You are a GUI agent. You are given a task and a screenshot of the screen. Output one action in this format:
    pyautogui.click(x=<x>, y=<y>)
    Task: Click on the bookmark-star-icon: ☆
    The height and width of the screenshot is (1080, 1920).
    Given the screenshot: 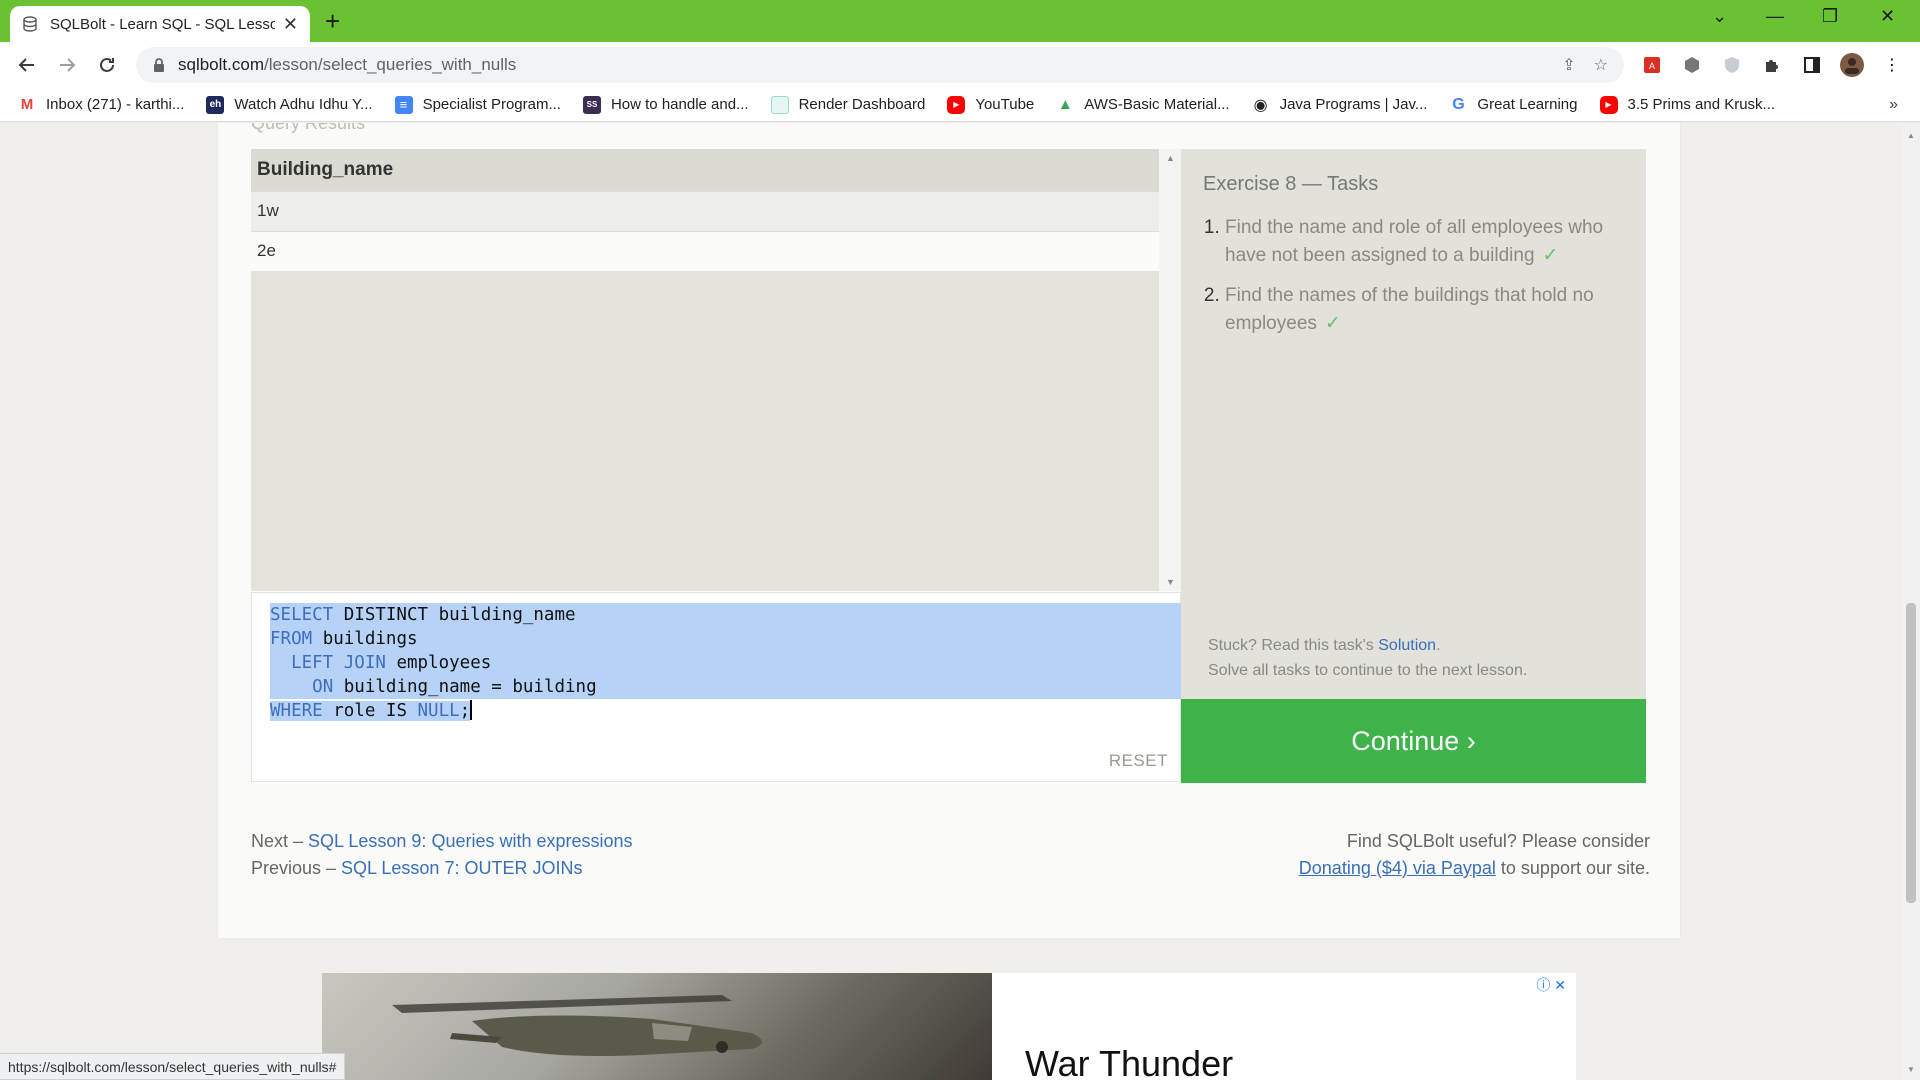 What is the action you would take?
    pyautogui.click(x=1601, y=65)
    